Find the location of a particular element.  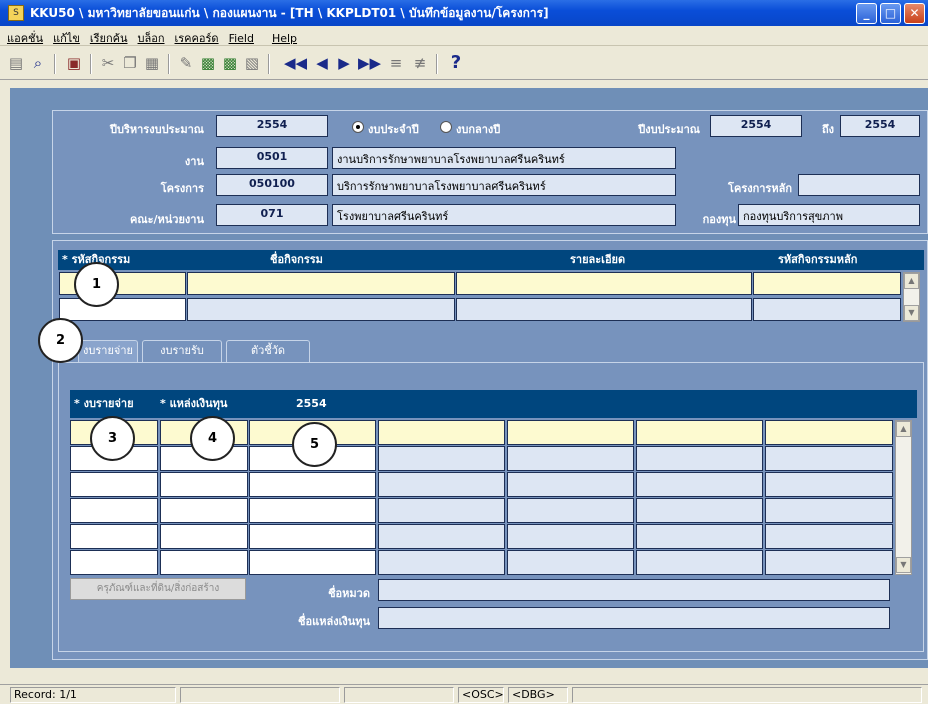

copy-icon: ❐ is located at coordinates (130, 63).